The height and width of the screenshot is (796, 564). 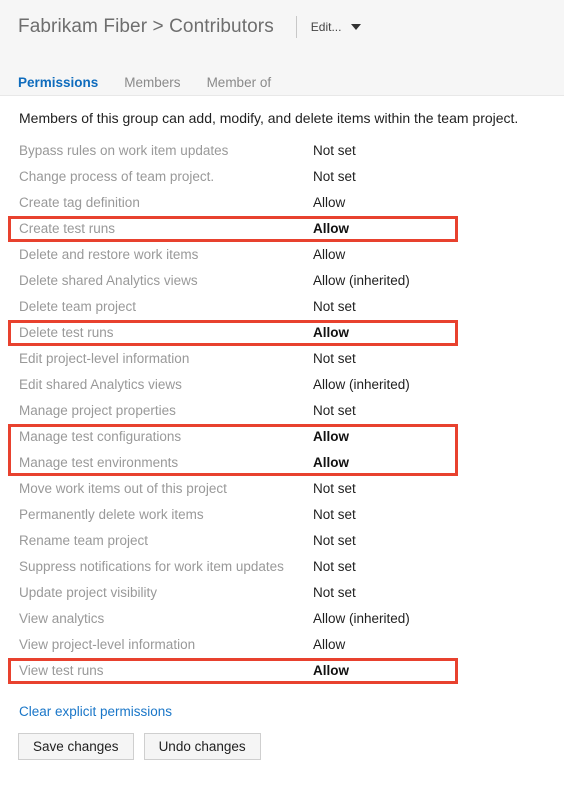 What do you see at coordinates (282, 177) in the screenshot?
I see `permission-row: Change process of team project. Not set` at bounding box center [282, 177].